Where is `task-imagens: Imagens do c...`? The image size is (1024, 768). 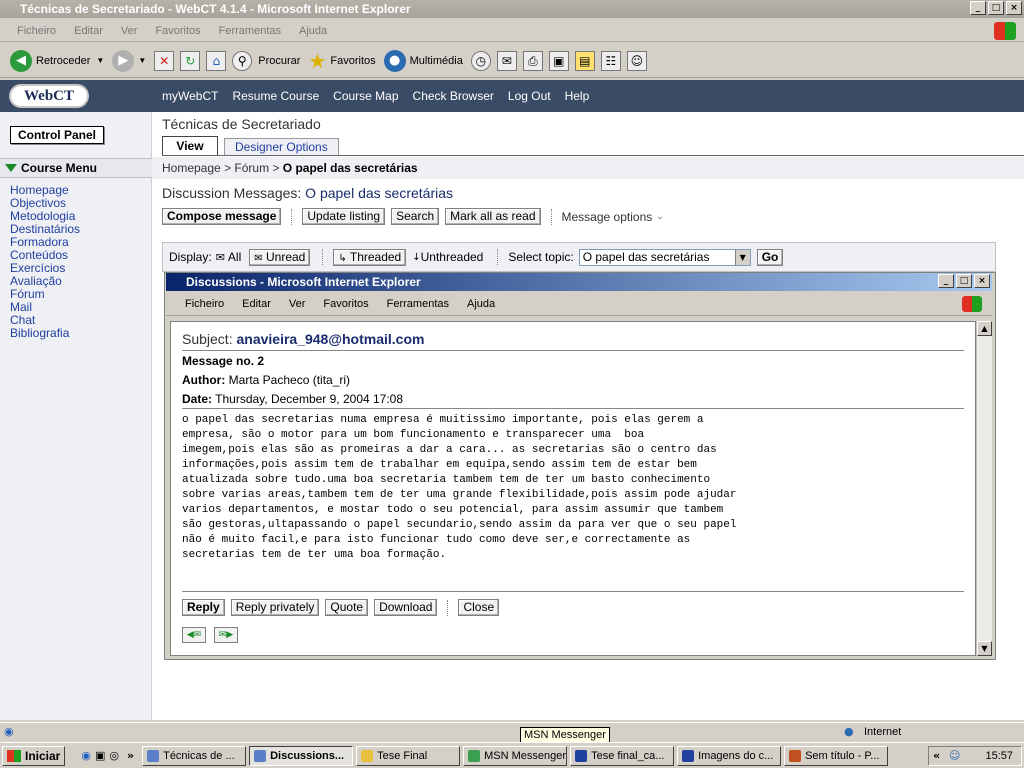
task-imagens: Imagens do c... is located at coordinates (729, 755).